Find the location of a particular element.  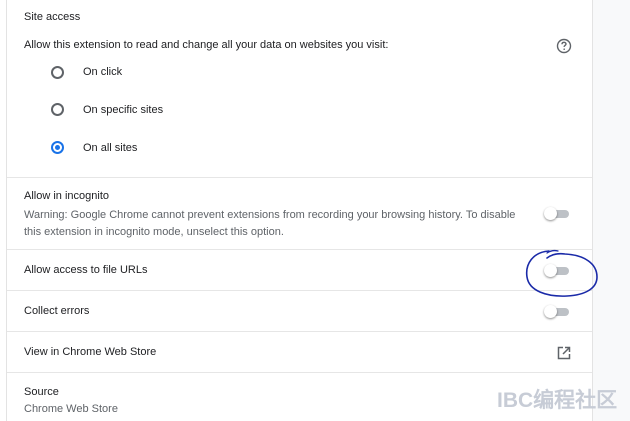

watermark-logo: IBC编程社区 is located at coordinates (557, 400).